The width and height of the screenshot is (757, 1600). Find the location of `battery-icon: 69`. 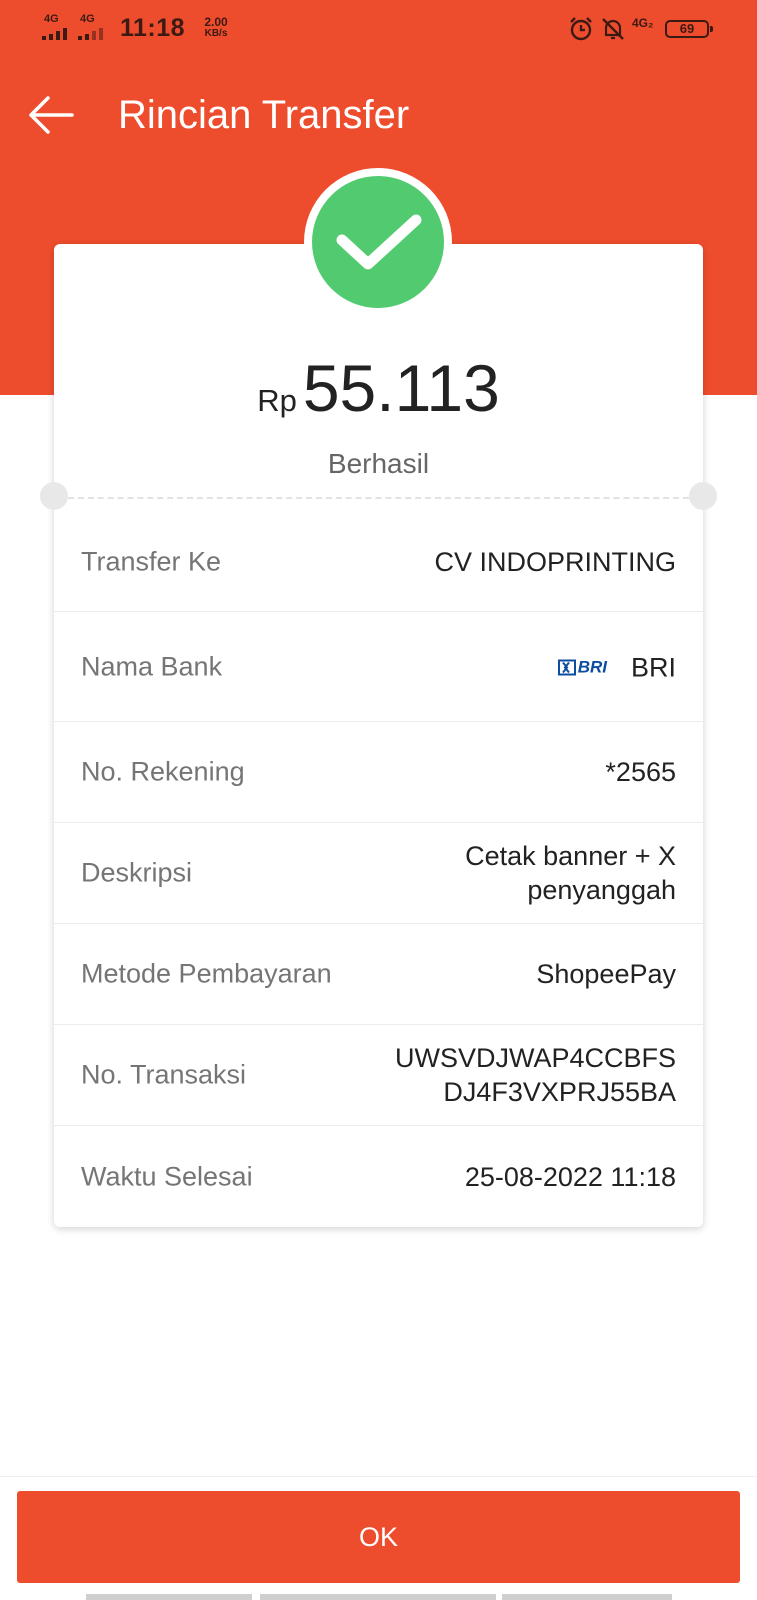

battery-icon: 69 is located at coordinates (689, 29).